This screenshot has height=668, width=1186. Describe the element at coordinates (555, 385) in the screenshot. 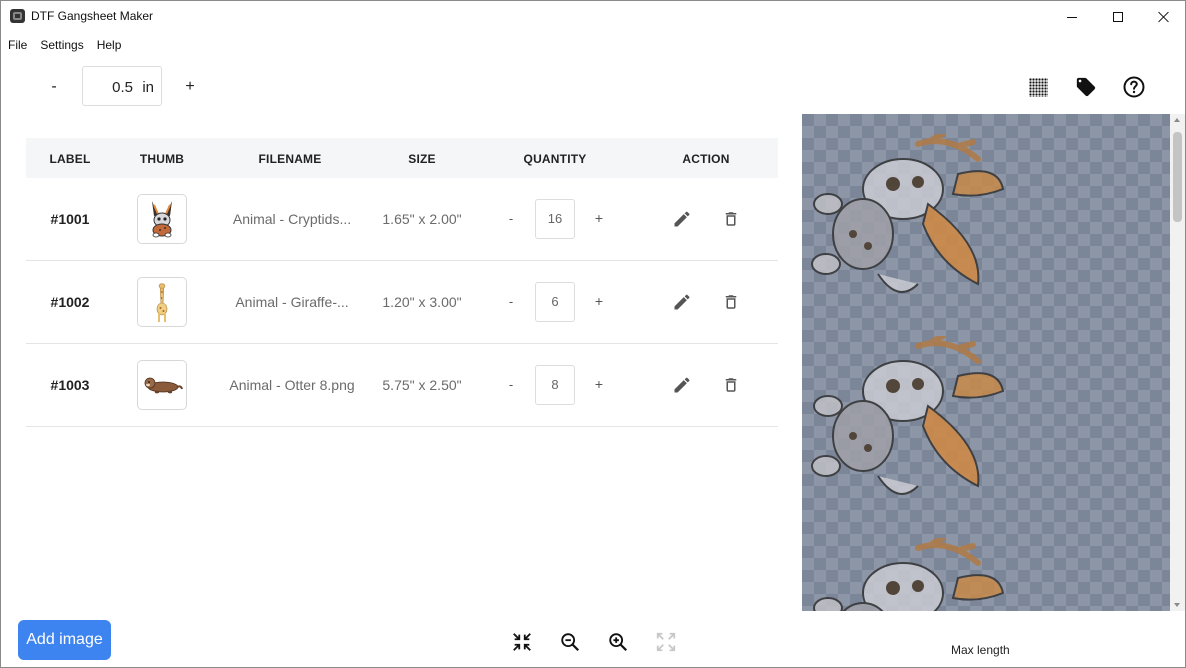

I see `quantity-input: 8` at that location.